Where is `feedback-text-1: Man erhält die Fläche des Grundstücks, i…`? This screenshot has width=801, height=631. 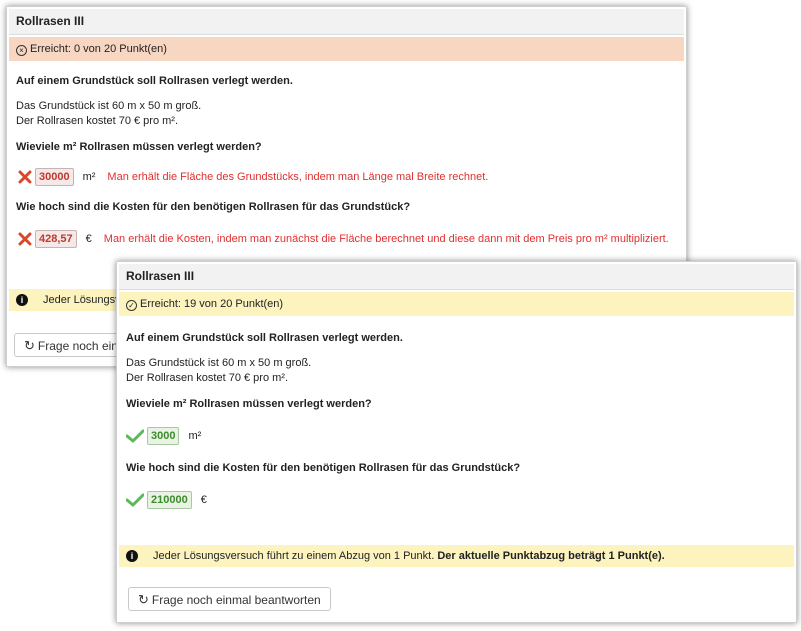
feedback-text-1: Man erhält die Fläche des Grundstücks, i… is located at coordinates (298, 177).